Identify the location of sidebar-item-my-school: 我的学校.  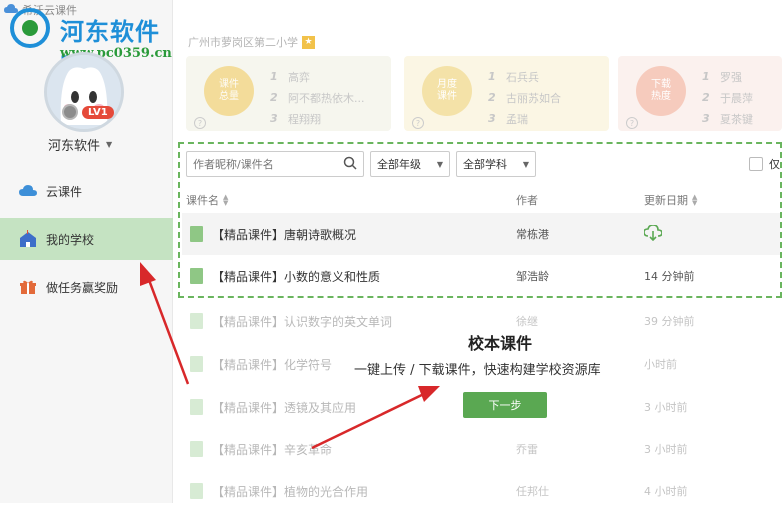
(86, 239).